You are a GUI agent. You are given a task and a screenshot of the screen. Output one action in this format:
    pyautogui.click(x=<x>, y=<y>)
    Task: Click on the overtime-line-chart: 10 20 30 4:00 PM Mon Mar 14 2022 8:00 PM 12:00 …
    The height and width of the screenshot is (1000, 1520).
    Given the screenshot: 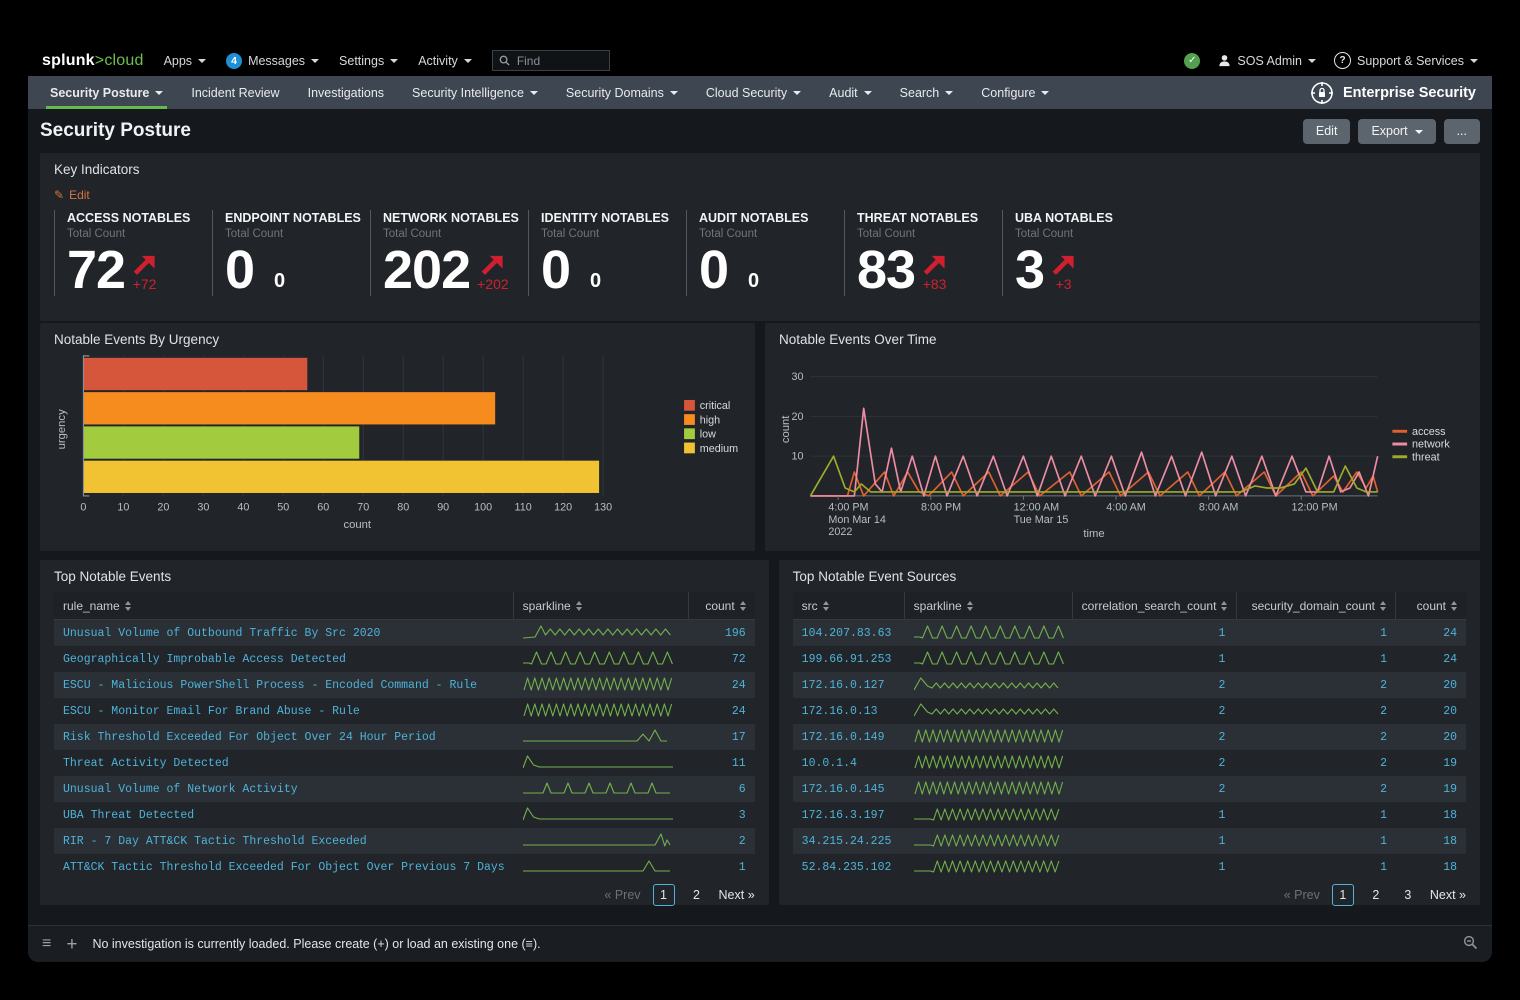 What is the action you would take?
    pyautogui.click(x=1122, y=445)
    